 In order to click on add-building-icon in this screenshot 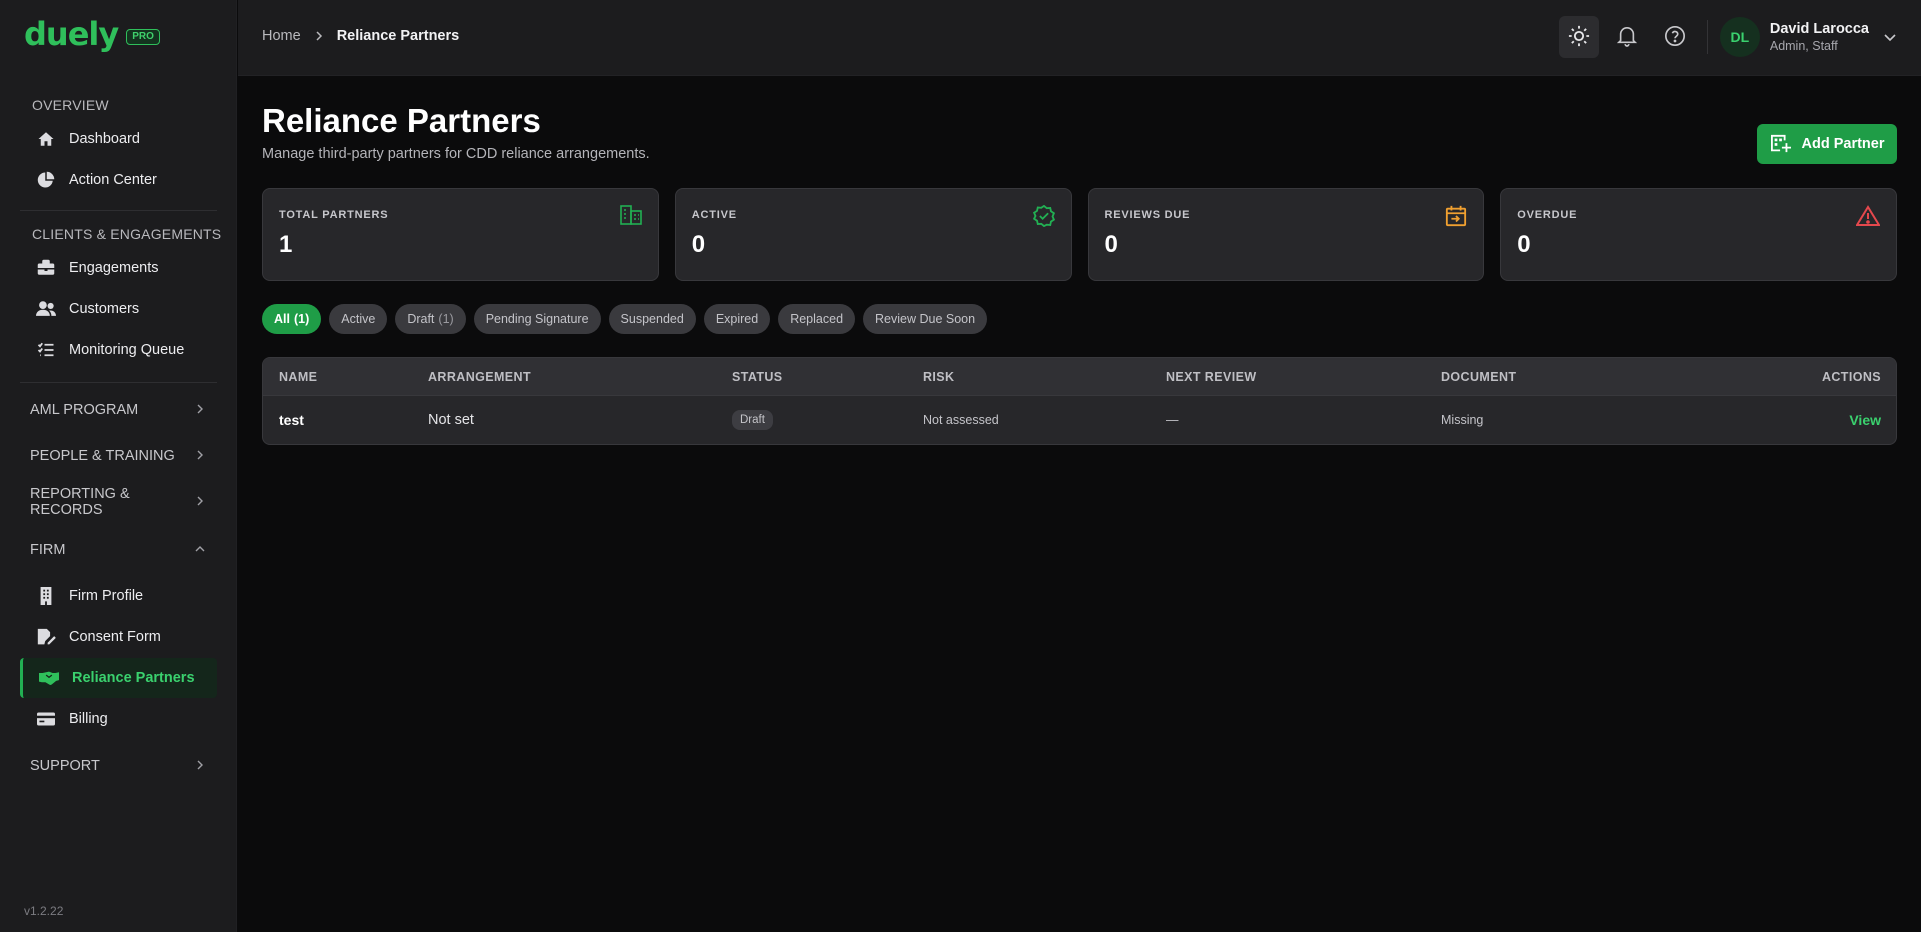, I will do `click(1781, 144)`.